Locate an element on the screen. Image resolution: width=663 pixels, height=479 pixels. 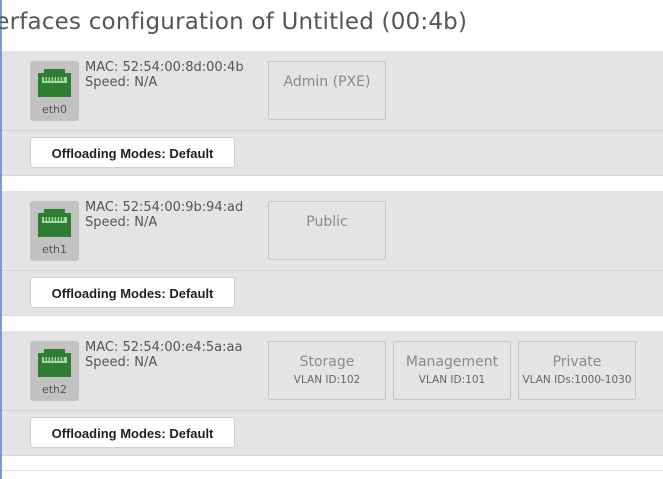
network-private: Private VLAN IDs:1000-1030 is located at coordinates (577, 370).